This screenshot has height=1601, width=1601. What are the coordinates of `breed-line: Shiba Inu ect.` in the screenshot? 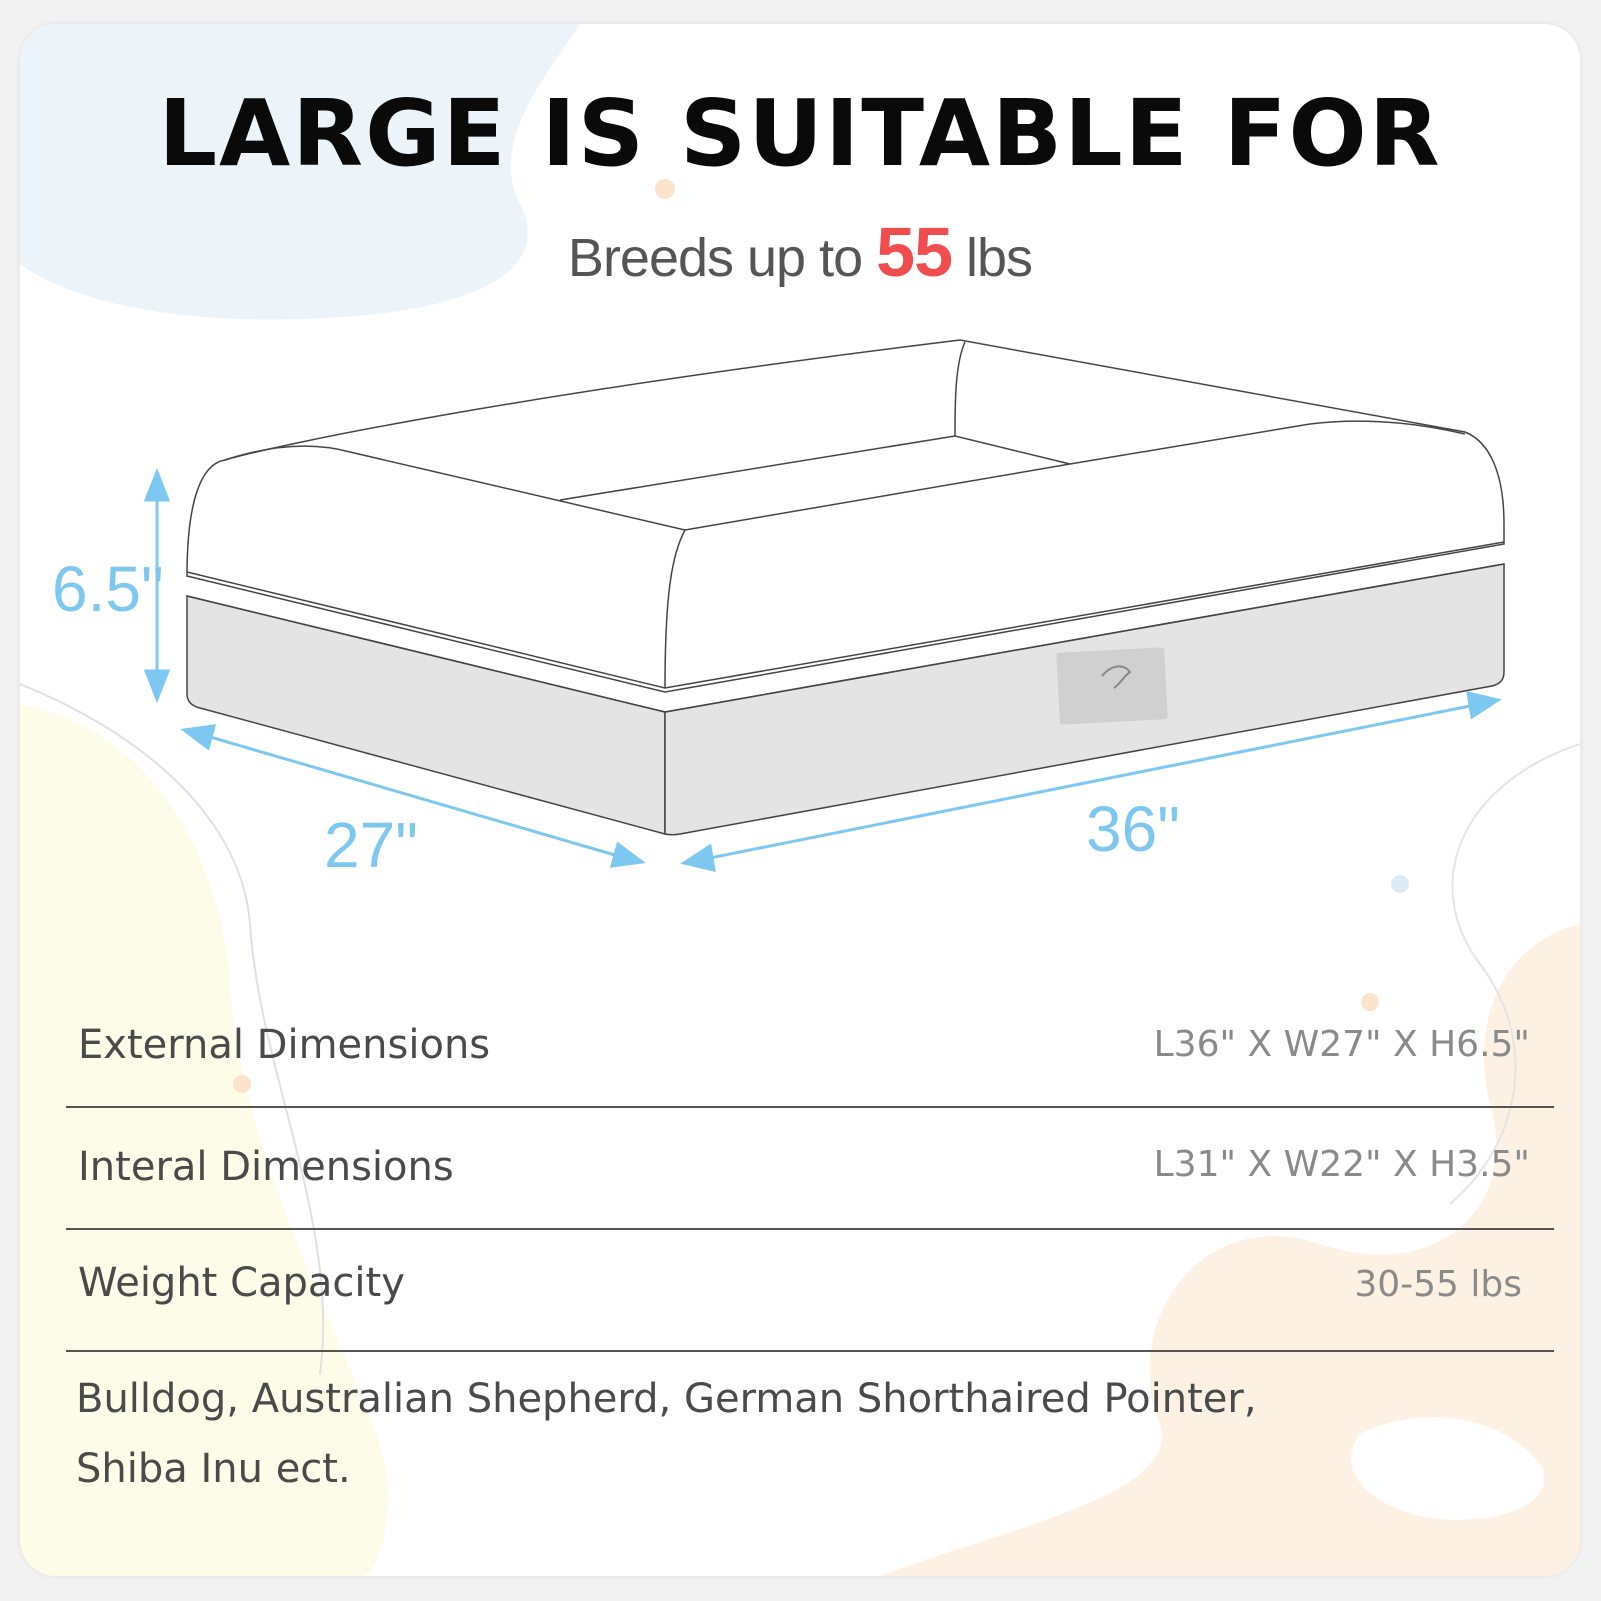 It's located at (213, 1469).